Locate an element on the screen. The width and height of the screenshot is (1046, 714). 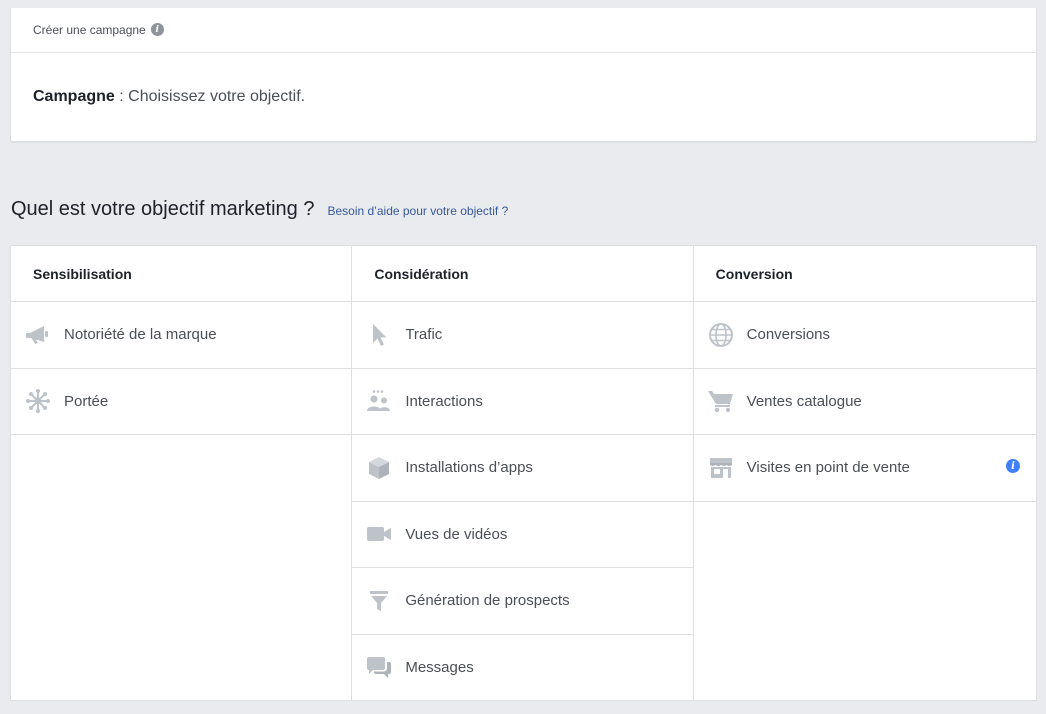
objective-label: Messages is located at coordinates (439, 667).